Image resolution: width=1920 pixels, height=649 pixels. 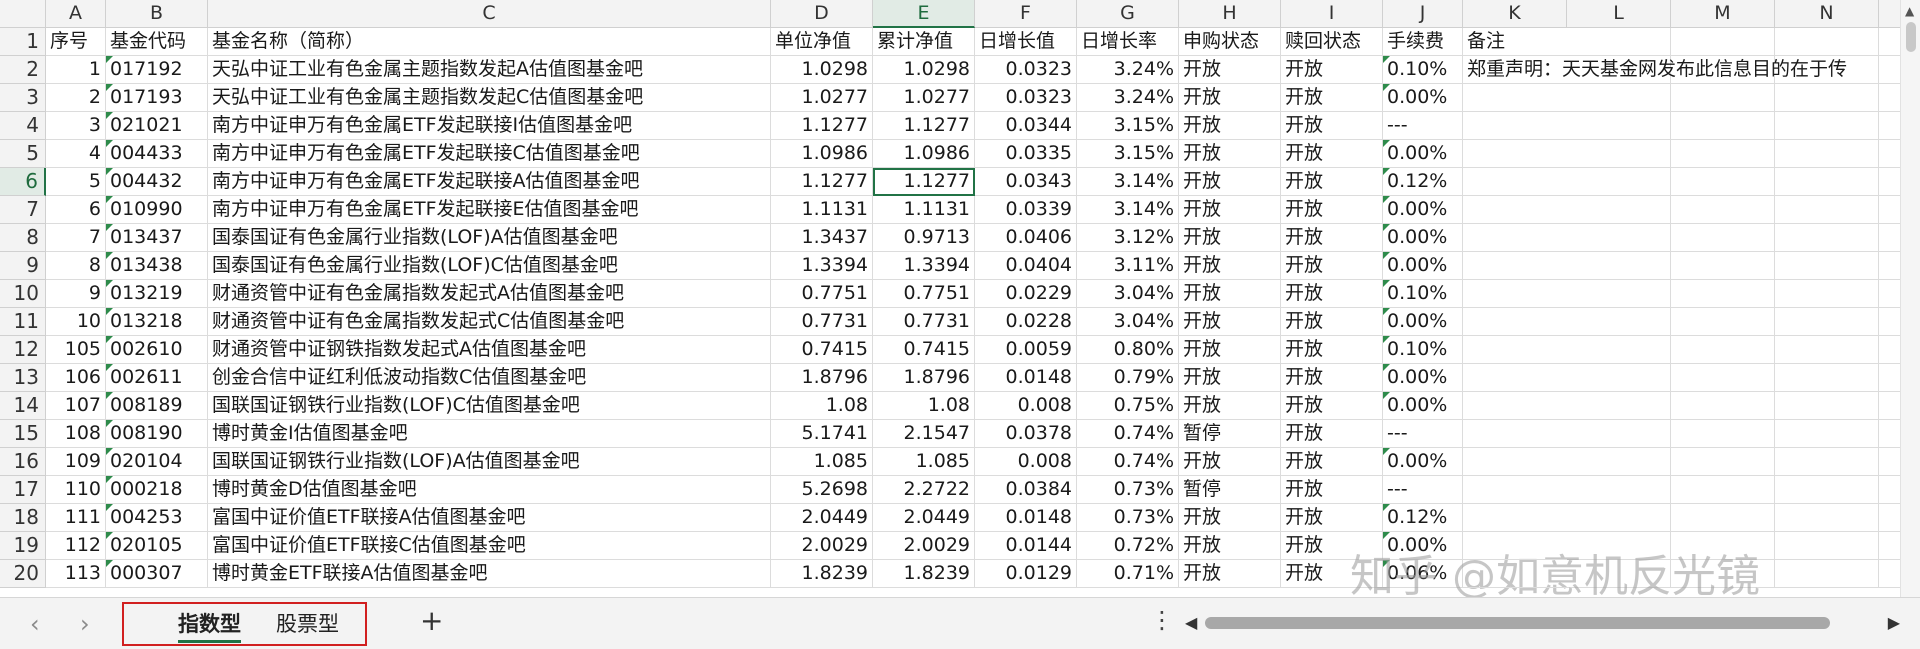 What do you see at coordinates (822, 490) in the screenshot?
I see `cell-nav: 5.2698` at bounding box center [822, 490].